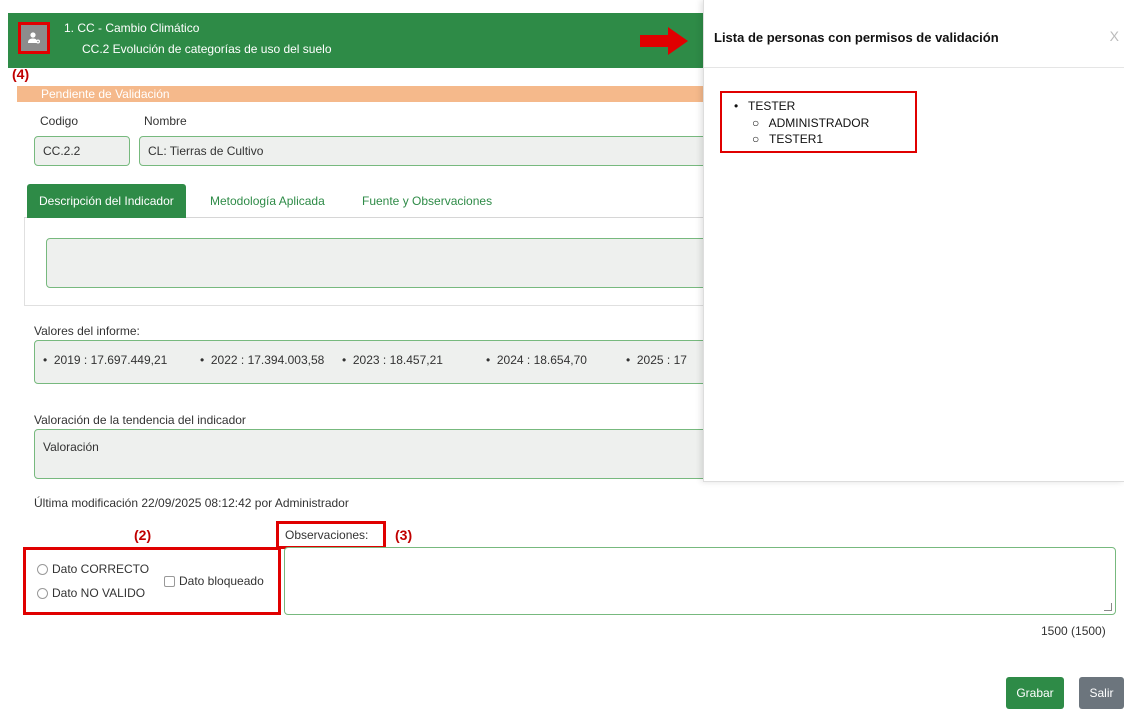  I want to click on annotation-4: (4), so click(21, 74).